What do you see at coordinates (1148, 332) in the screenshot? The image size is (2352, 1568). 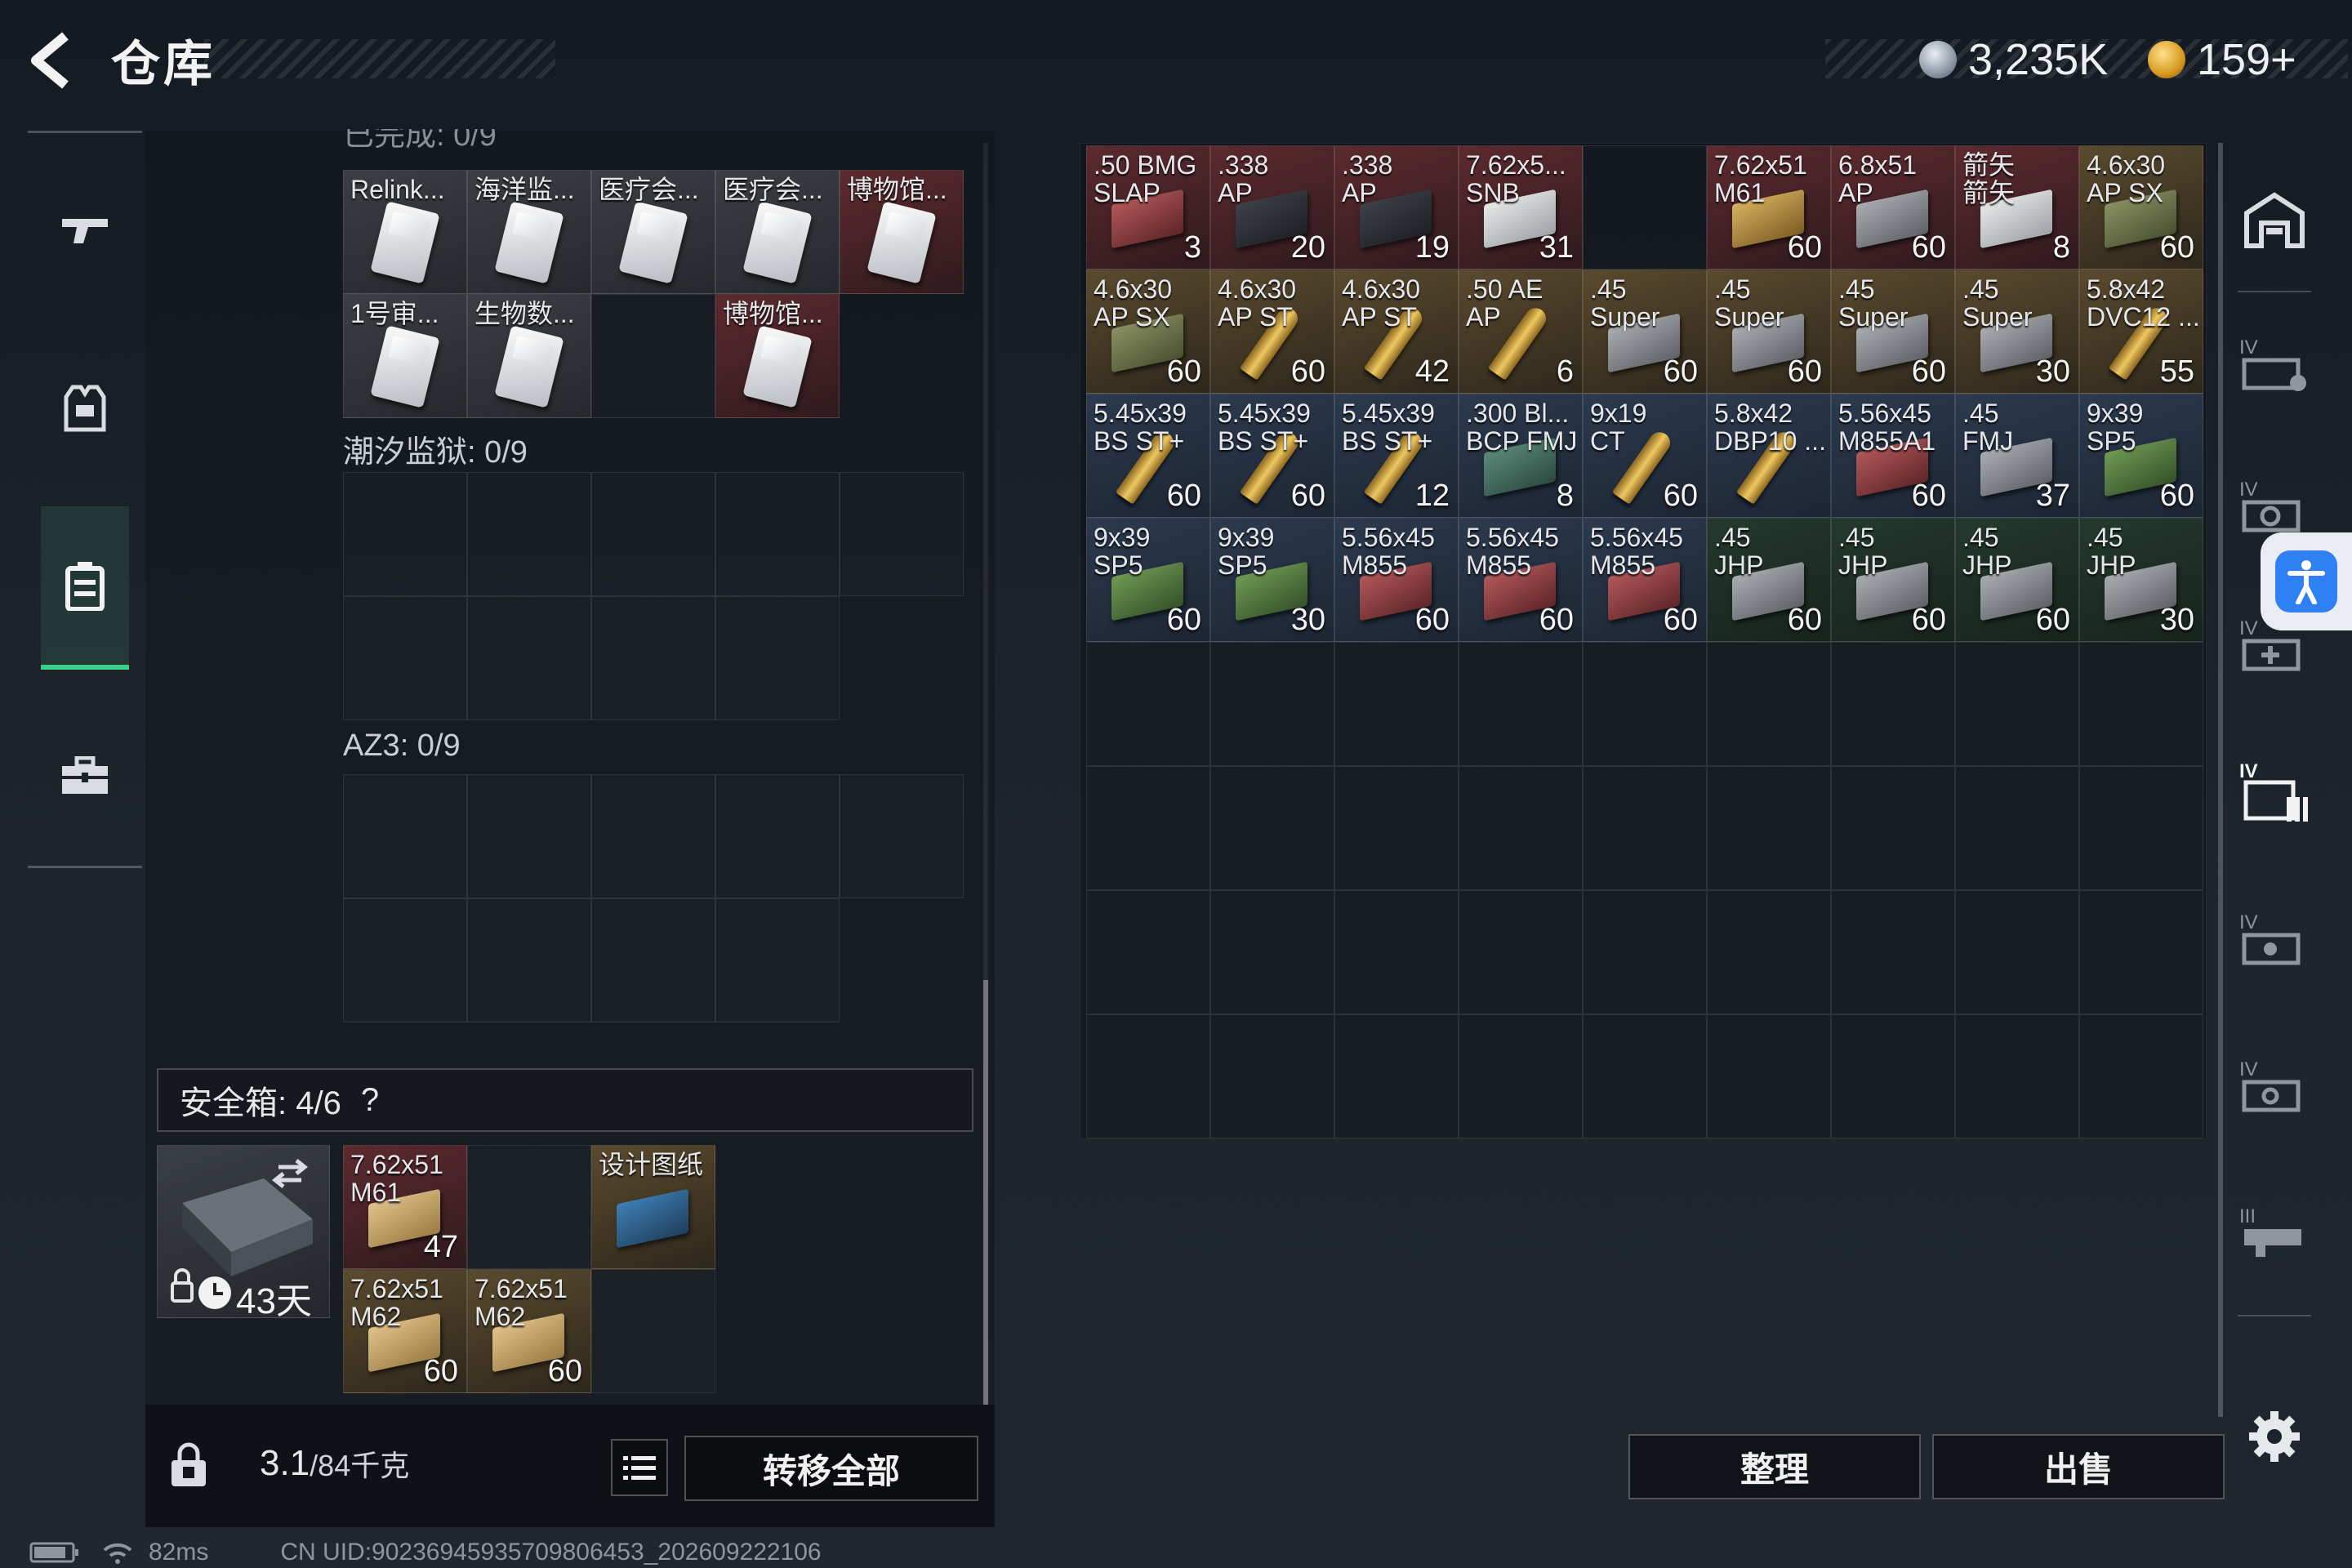 I see `storage-item: 4.6x30 AP SX 60` at bounding box center [1148, 332].